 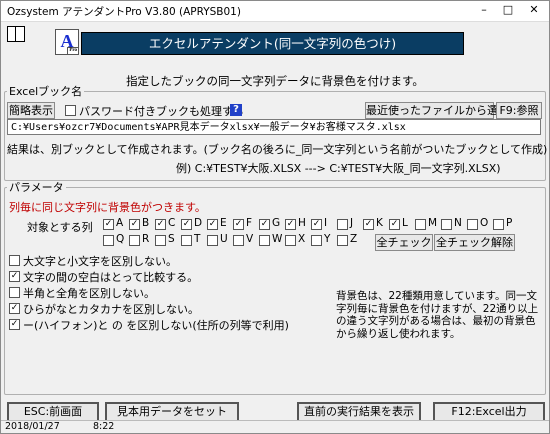 What do you see at coordinates (316, 240) in the screenshot?
I see `column-checkbox-y` at bounding box center [316, 240].